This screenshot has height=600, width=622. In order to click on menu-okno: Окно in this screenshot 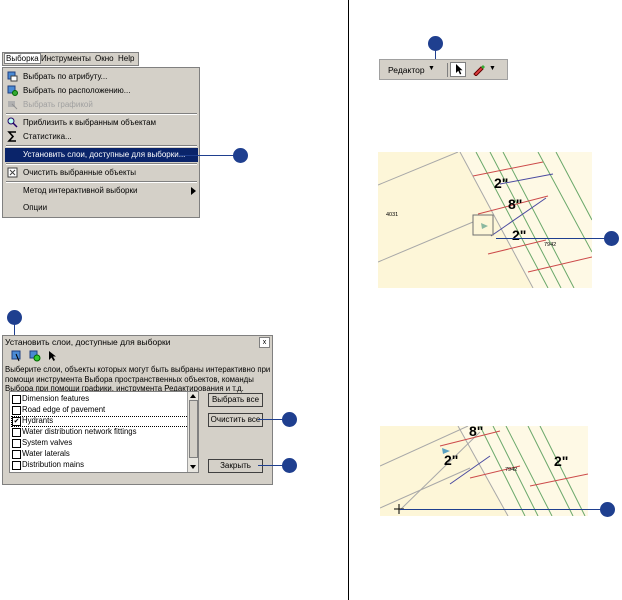, I will do `click(104, 58)`.